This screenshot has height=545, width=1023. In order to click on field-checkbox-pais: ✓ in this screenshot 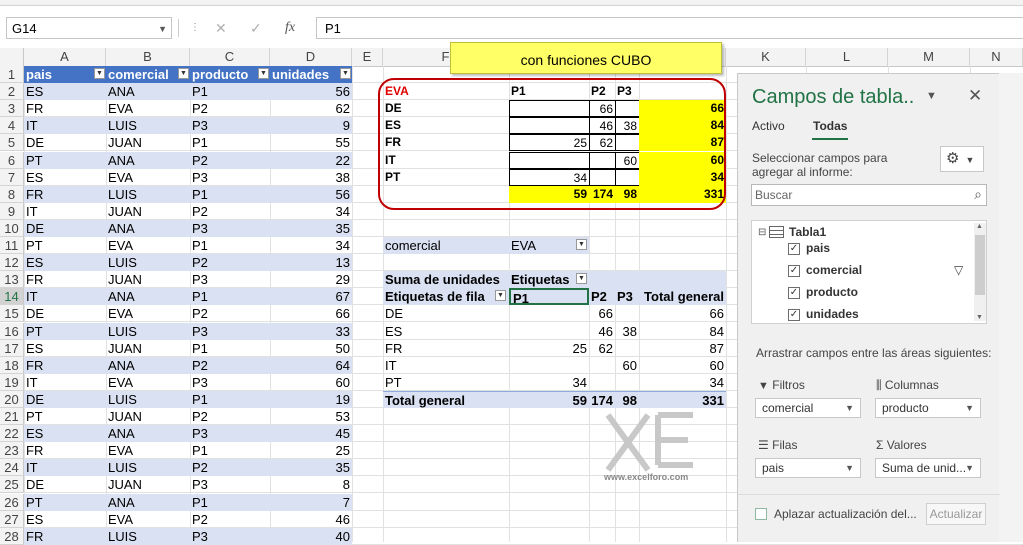, I will do `click(794, 249)`.